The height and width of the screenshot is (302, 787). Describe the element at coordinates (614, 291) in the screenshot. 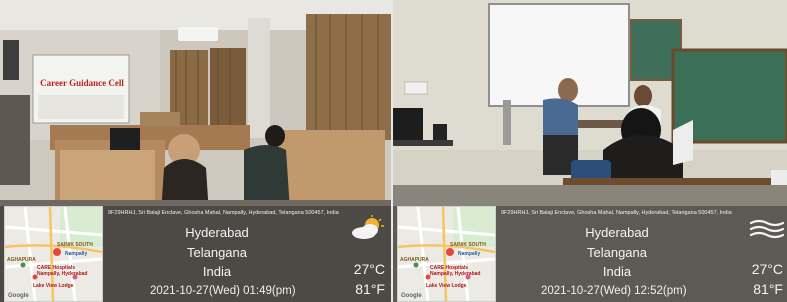

I see `datetime-text: 2021-10-27(Wed) 12:52(pm)` at that location.